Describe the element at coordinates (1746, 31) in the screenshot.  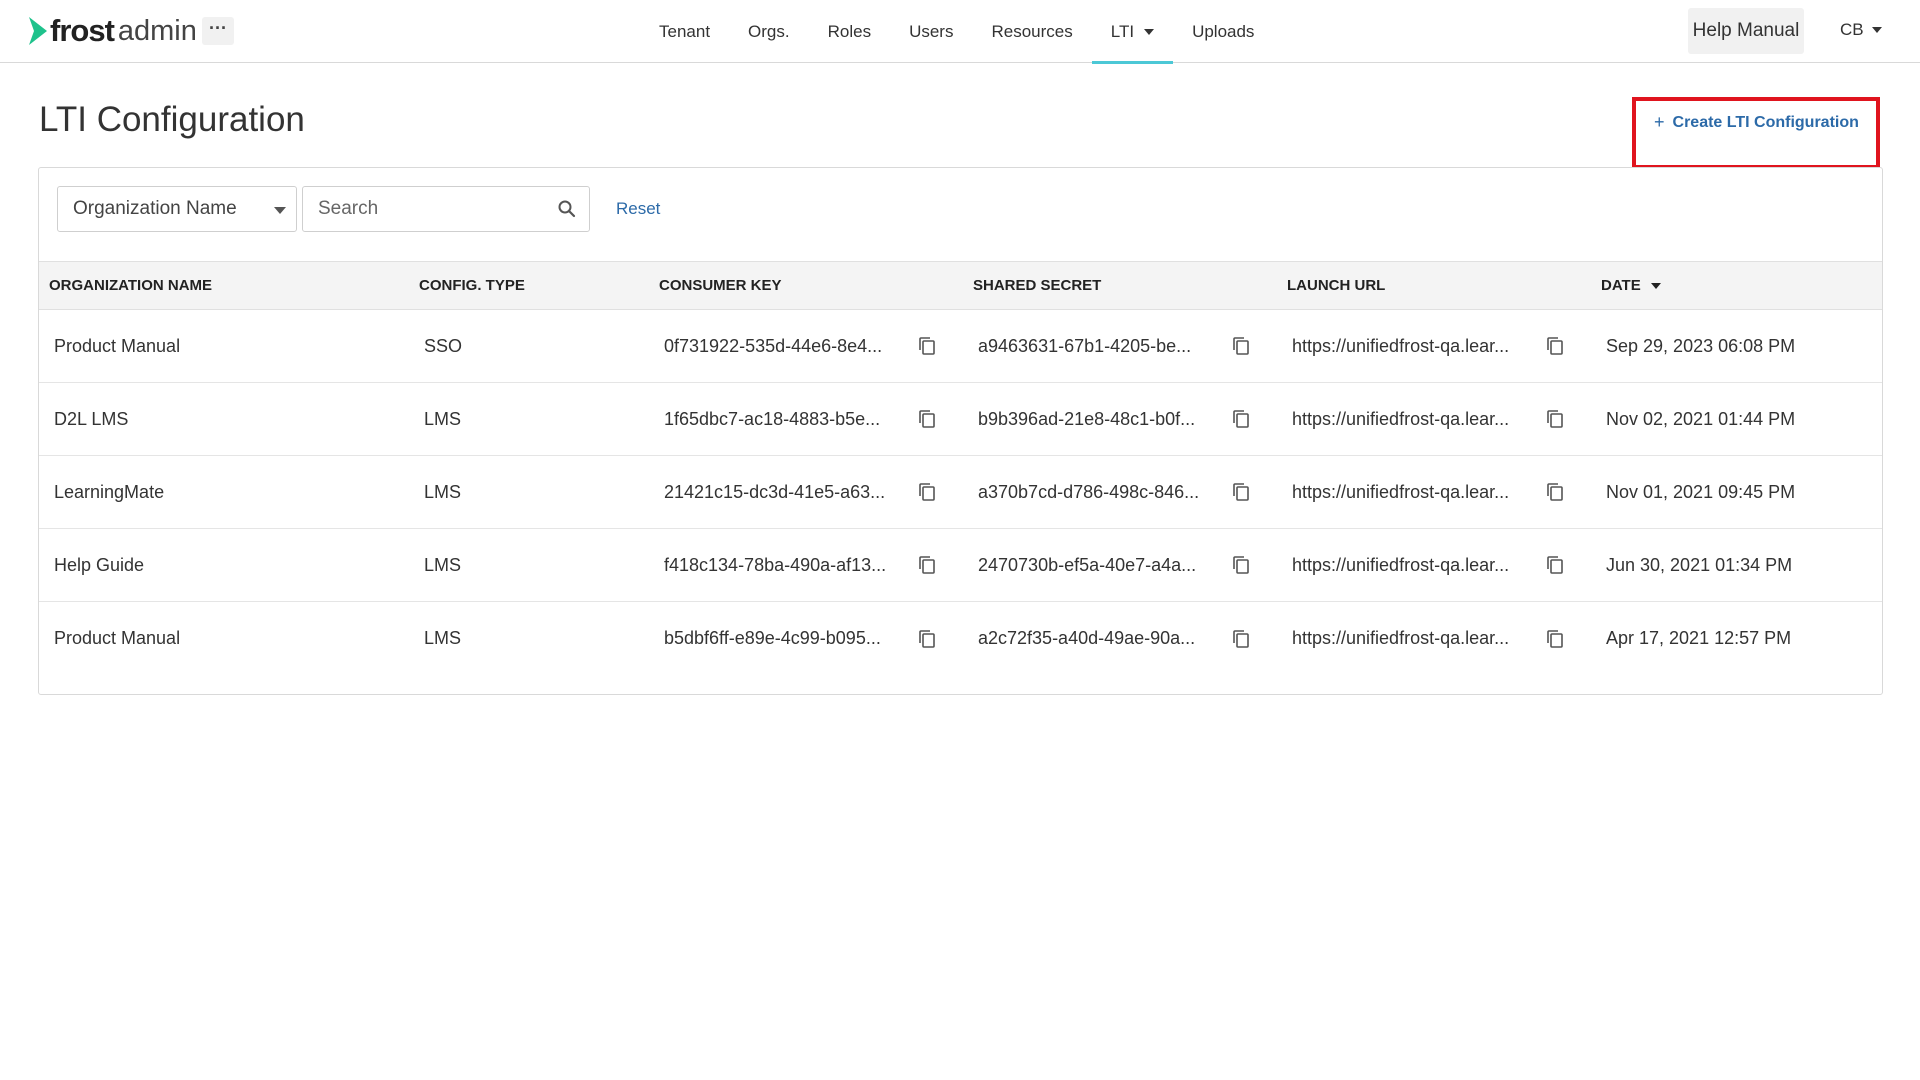
I see `help-manual-button: Help Manual` at that location.